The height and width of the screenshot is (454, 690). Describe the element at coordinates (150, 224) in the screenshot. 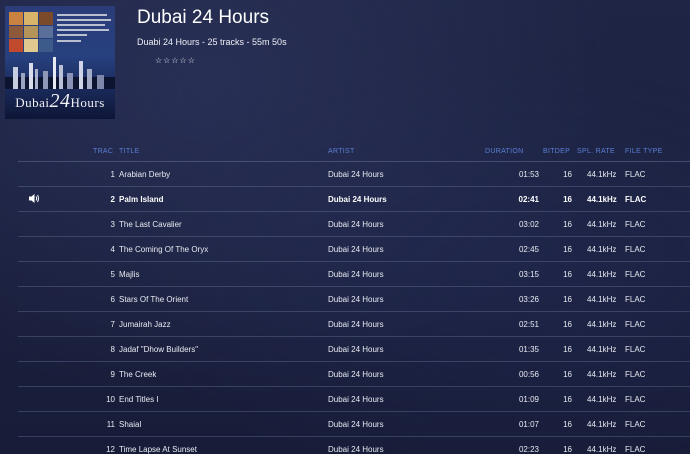

I see `track-title: The Last Cavalier` at that location.